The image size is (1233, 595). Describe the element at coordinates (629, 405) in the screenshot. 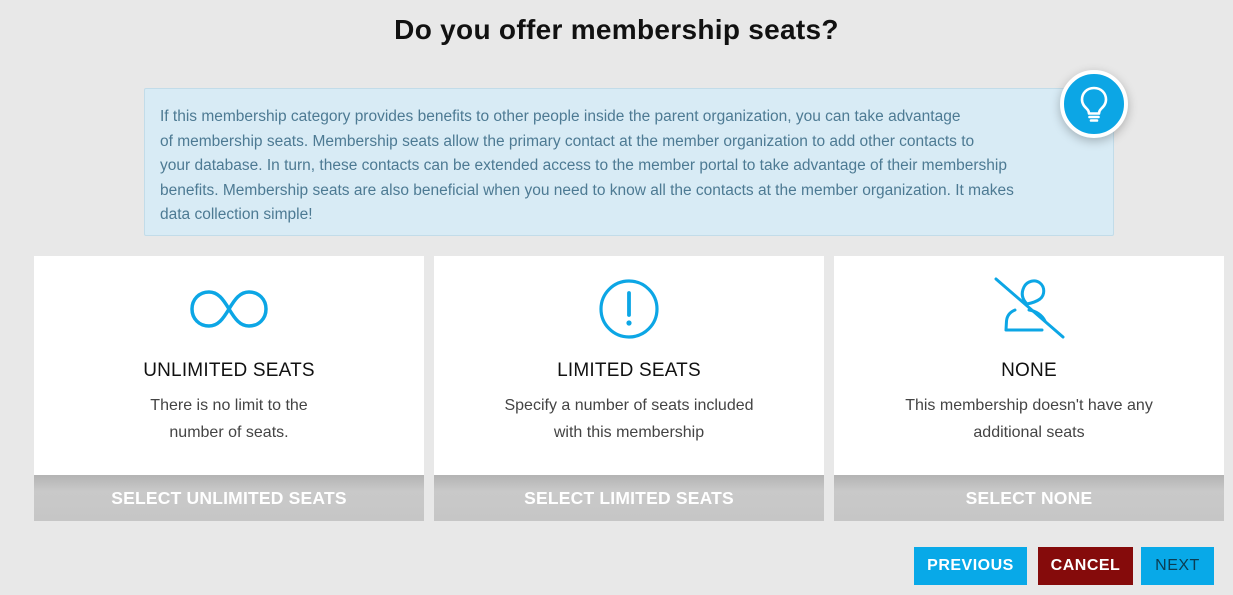

I see `card-description-line: Specify a number of seats included` at that location.